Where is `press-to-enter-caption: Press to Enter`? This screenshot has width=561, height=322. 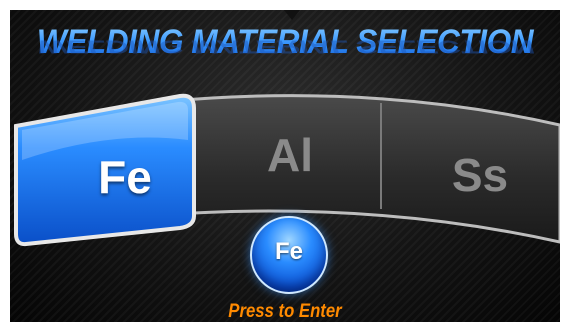
press-to-enter-caption: Press to Enter is located at coordinates (285, 311).